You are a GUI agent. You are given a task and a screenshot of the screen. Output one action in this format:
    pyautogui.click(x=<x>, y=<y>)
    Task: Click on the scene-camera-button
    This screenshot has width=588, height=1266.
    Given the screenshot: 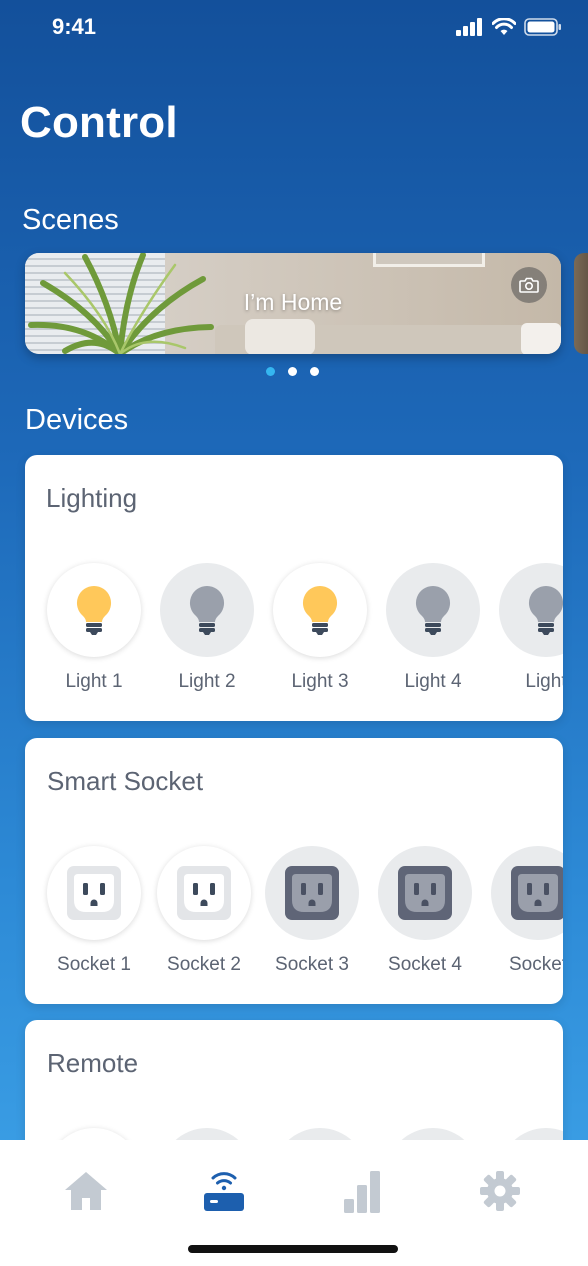 What is the action you would take?
    pyautogui.click(x=529, y=285)
    